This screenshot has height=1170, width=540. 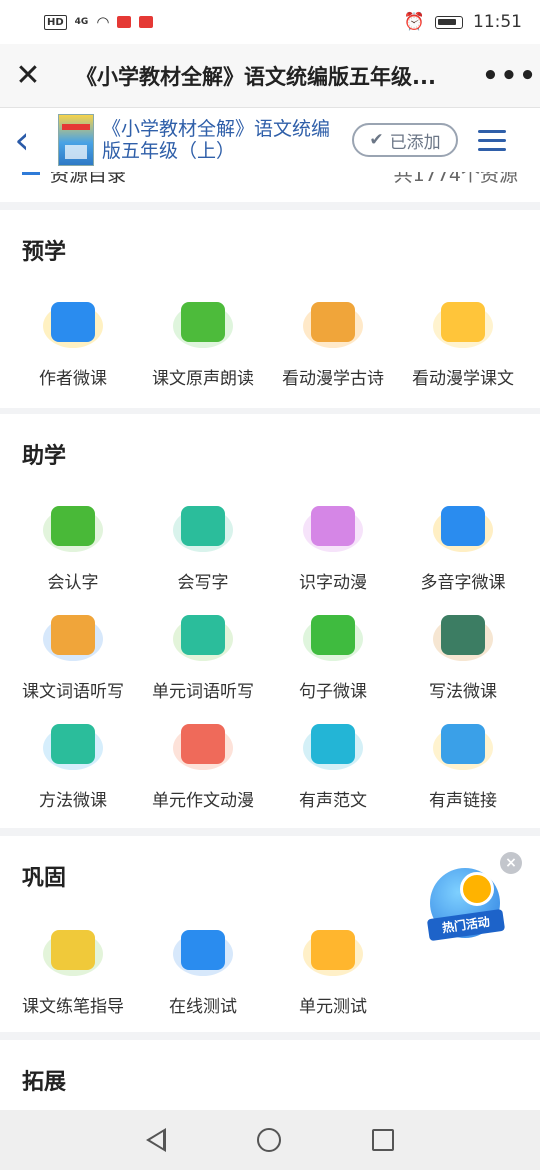 I want to click on back-triangle-icon, so click(x=155, y=1140).